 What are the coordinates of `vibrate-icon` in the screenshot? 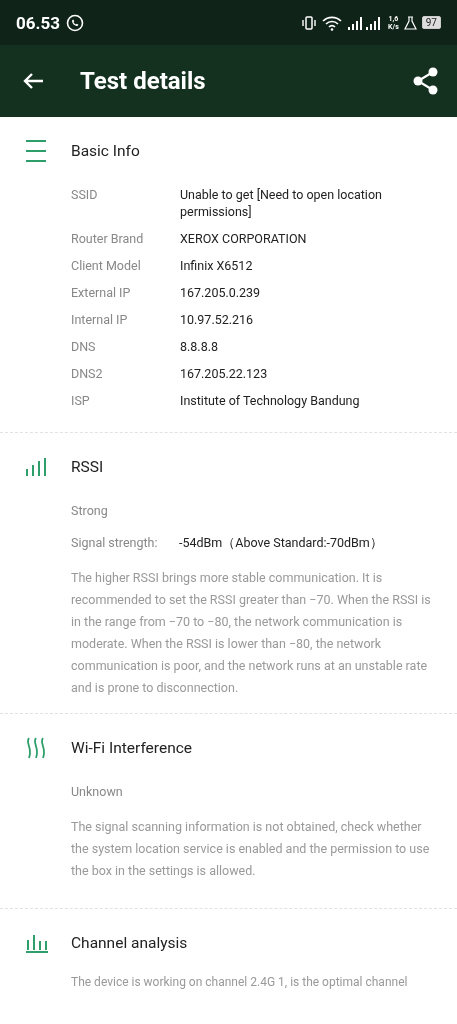 It's located at (309, 22).